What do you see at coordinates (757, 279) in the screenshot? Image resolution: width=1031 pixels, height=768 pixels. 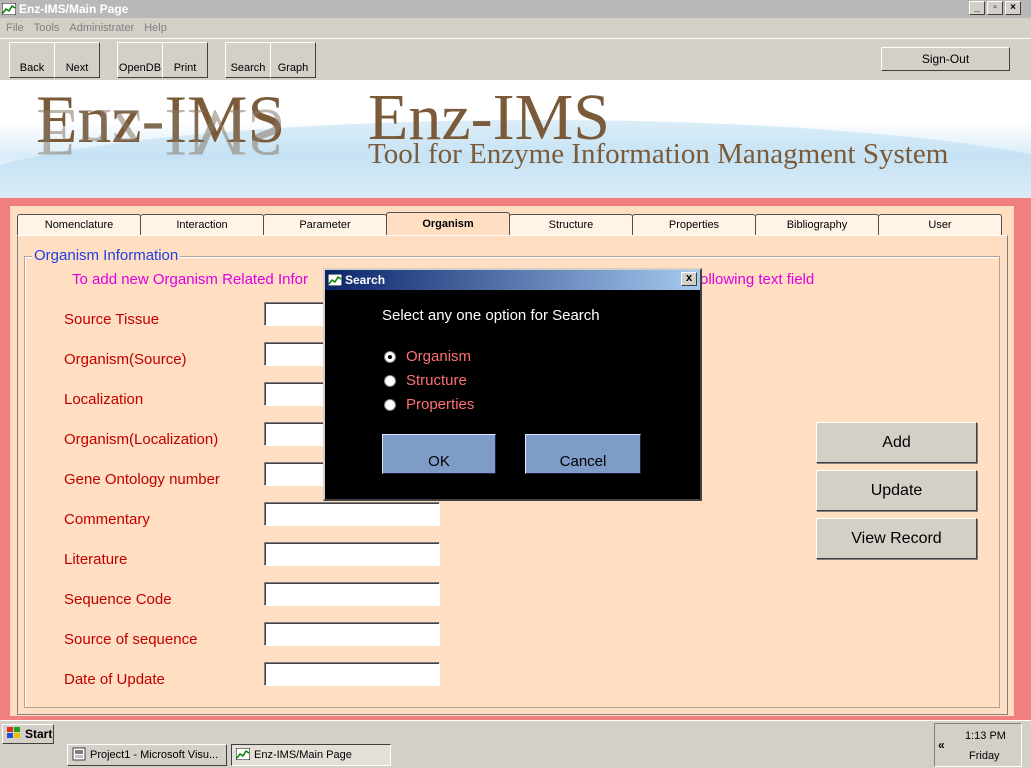 I see `info-text-right: ollowing text field` at bounding box center [757, 279].